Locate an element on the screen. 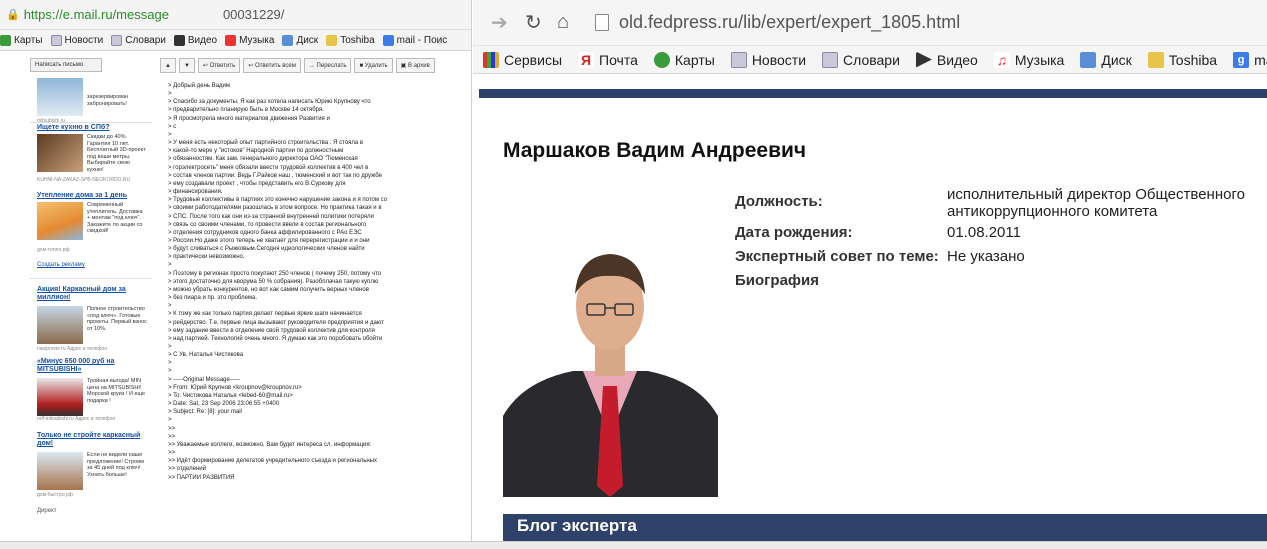  delete-button: ■ Удалить is located at coordinates (373, 65).